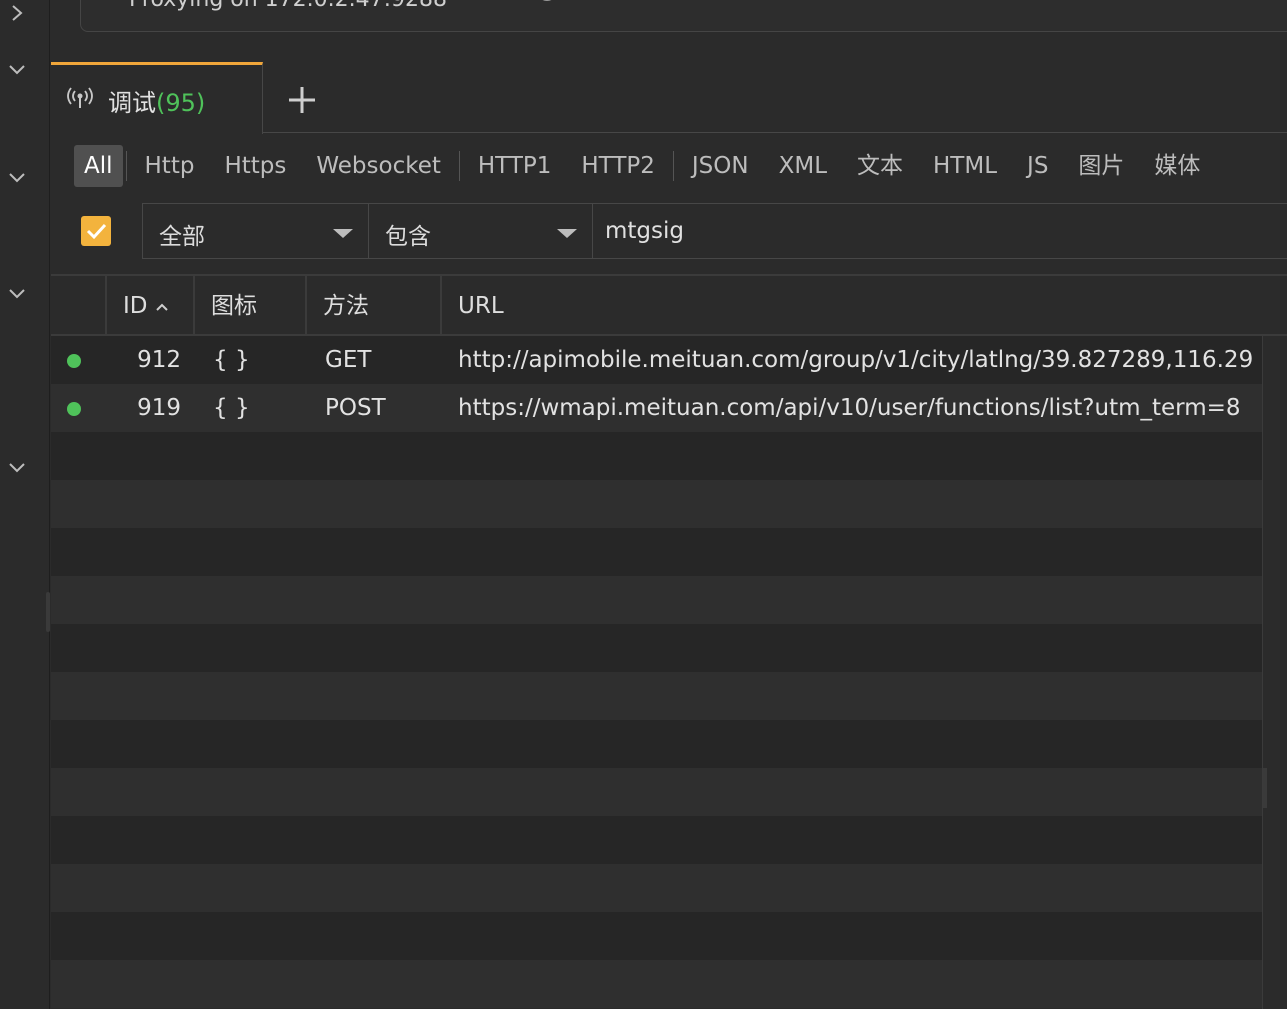 The image size is (1287, 1009). Describe the element at coordinates (149, 306) in the screenshot. I see `column-header-id: ID` at that location.